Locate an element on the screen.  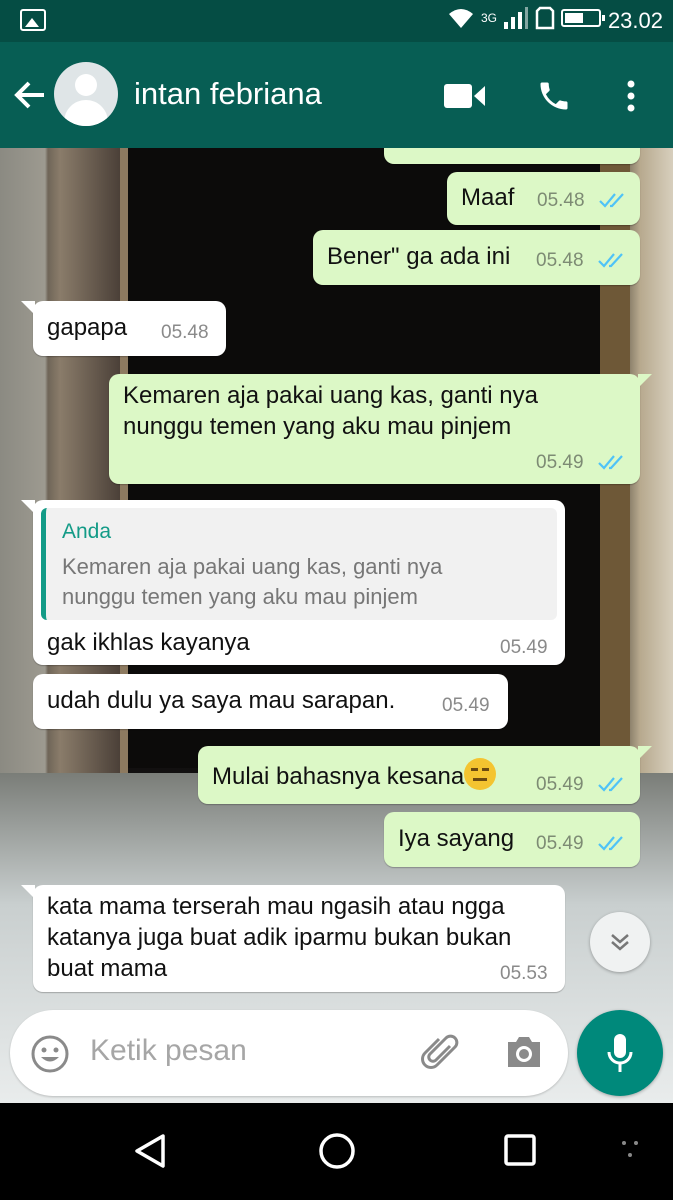
message-input-box: Ketik pesan is located at coordinates (289, 1053).